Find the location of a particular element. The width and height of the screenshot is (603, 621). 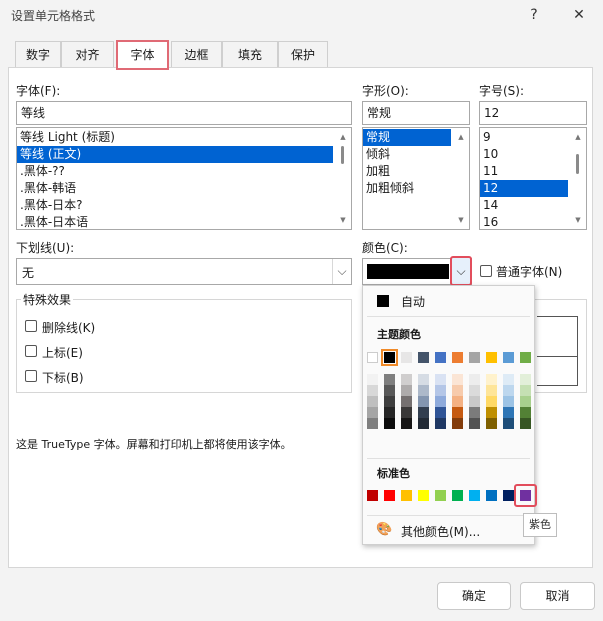

tab-font: 字体 is located at coordinates (142, 55).